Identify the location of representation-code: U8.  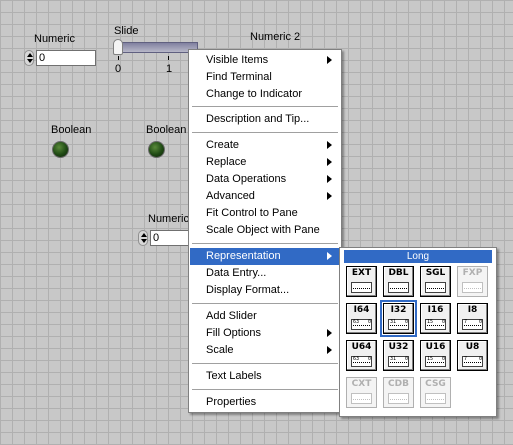
(472, 347).